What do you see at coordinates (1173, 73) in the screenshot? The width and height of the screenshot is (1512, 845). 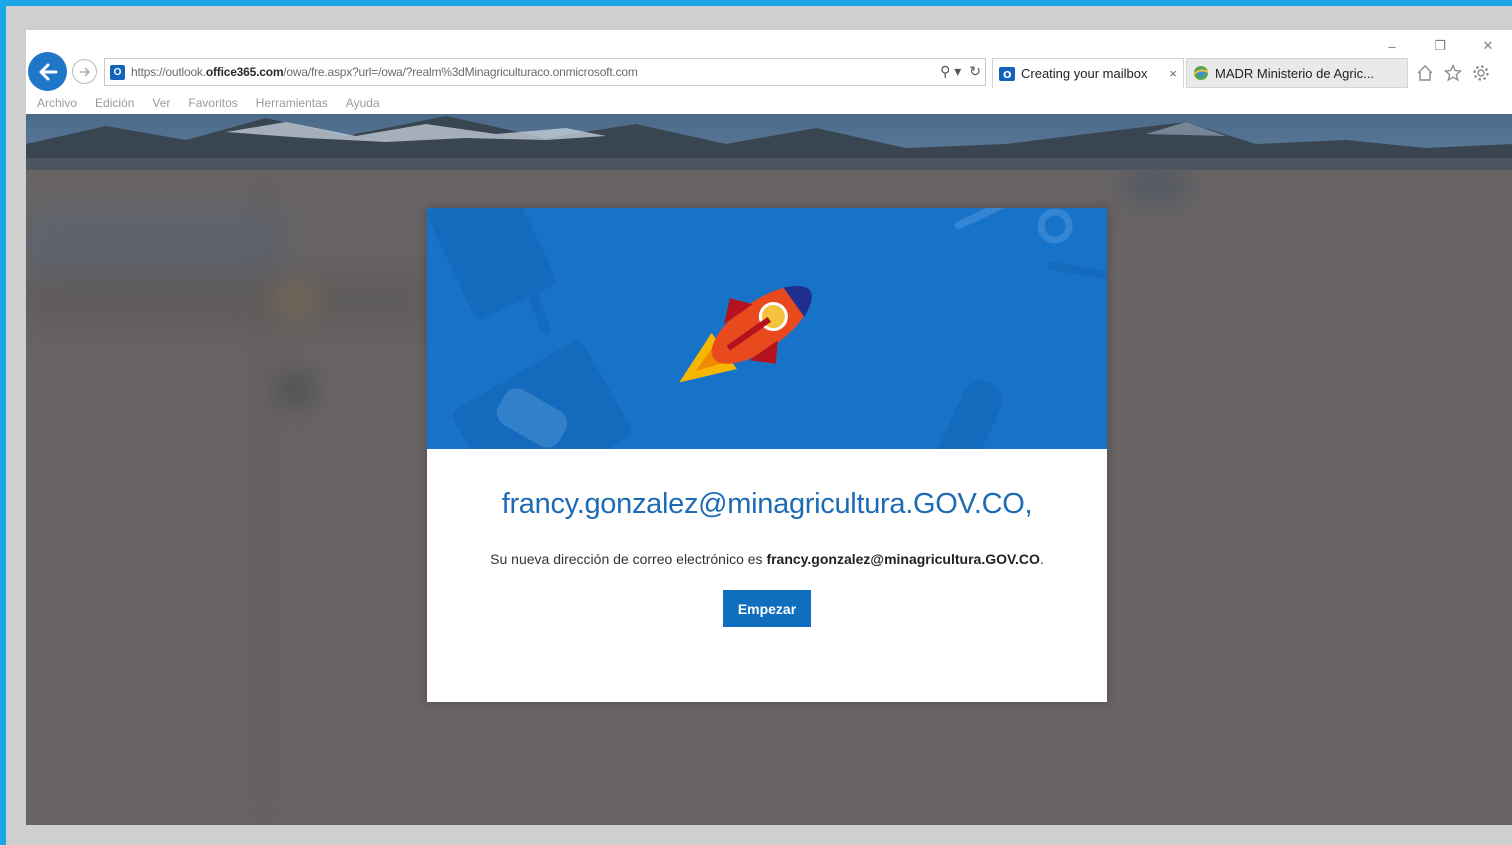 I see `tab-close-icon: ×` at bounding box center [1173, 73].